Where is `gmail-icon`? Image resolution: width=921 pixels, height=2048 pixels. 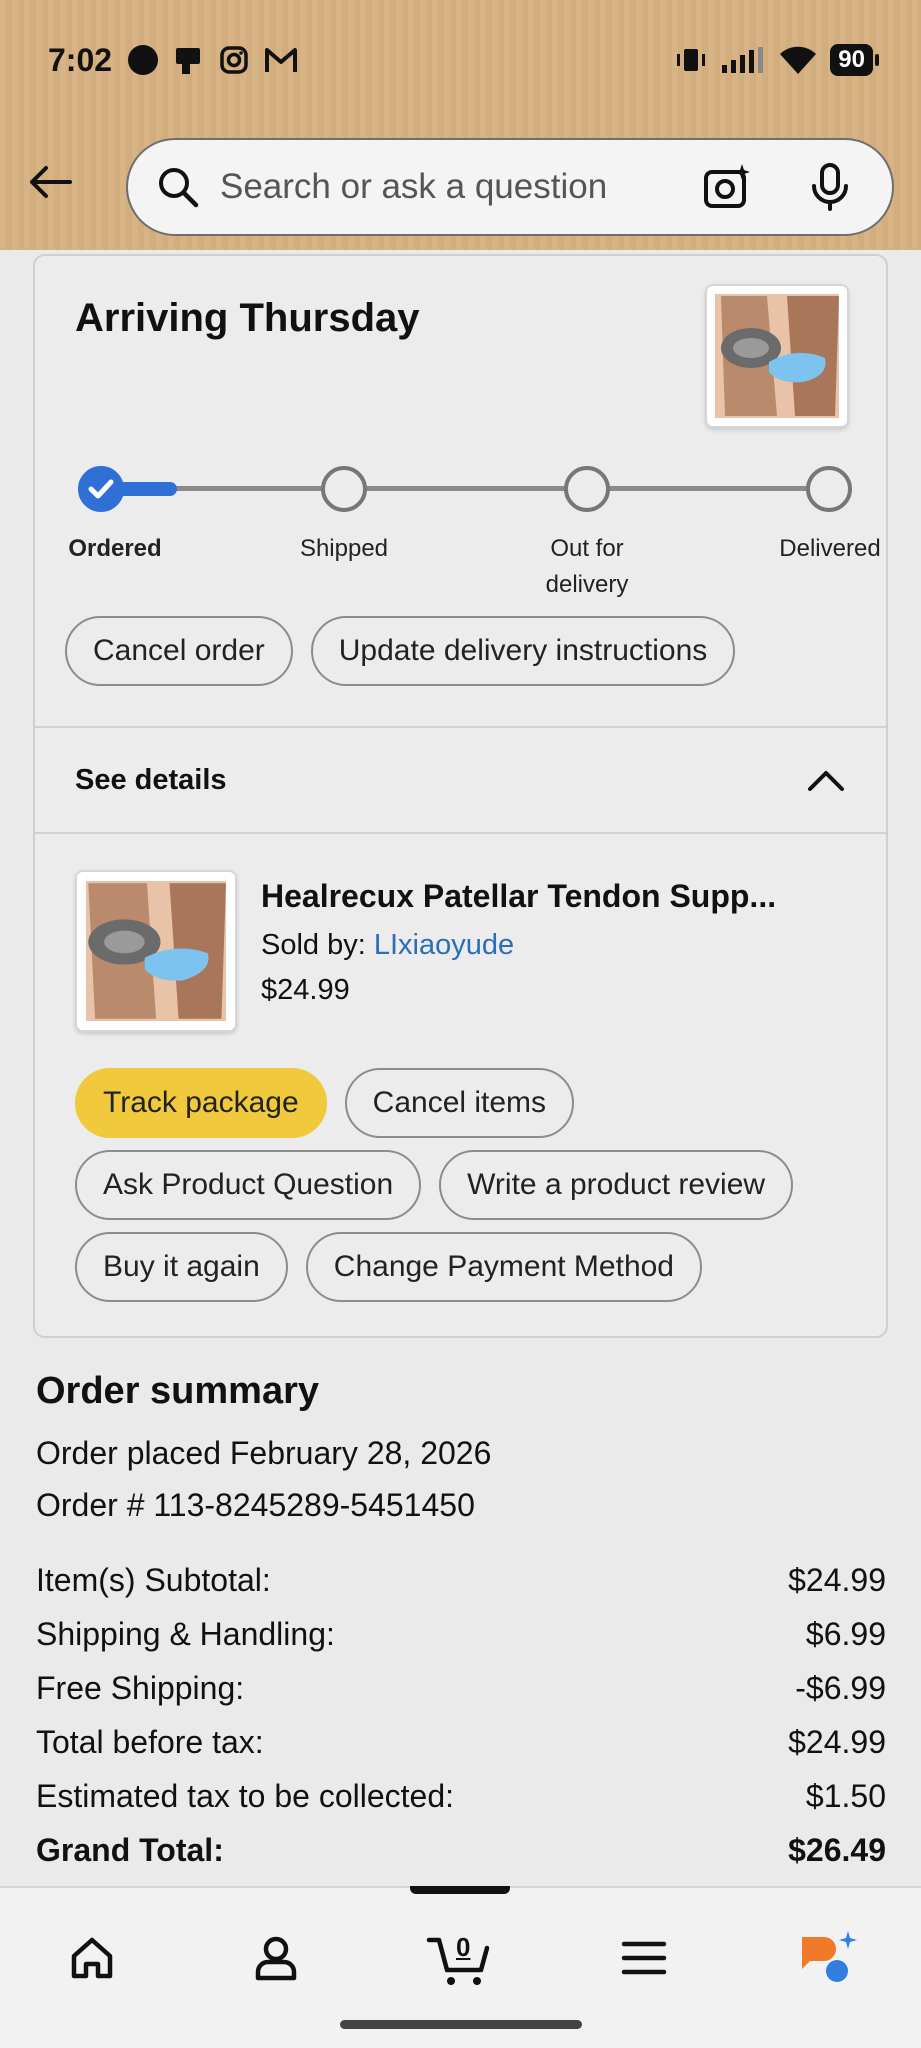
gmail-icon is located at coordinates (281, 60).